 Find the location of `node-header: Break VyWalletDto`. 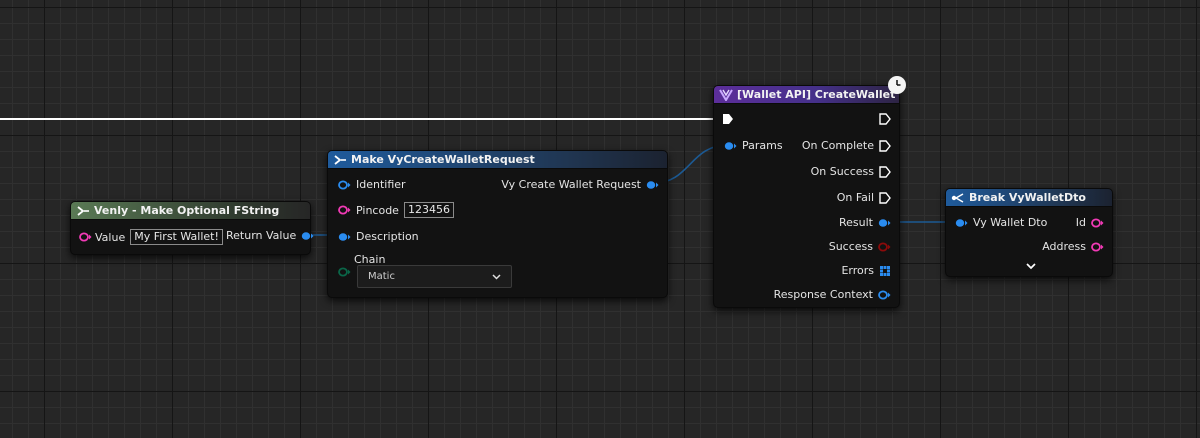

node-header: Break VyWalletDto is located at coordinates (1029, 198).